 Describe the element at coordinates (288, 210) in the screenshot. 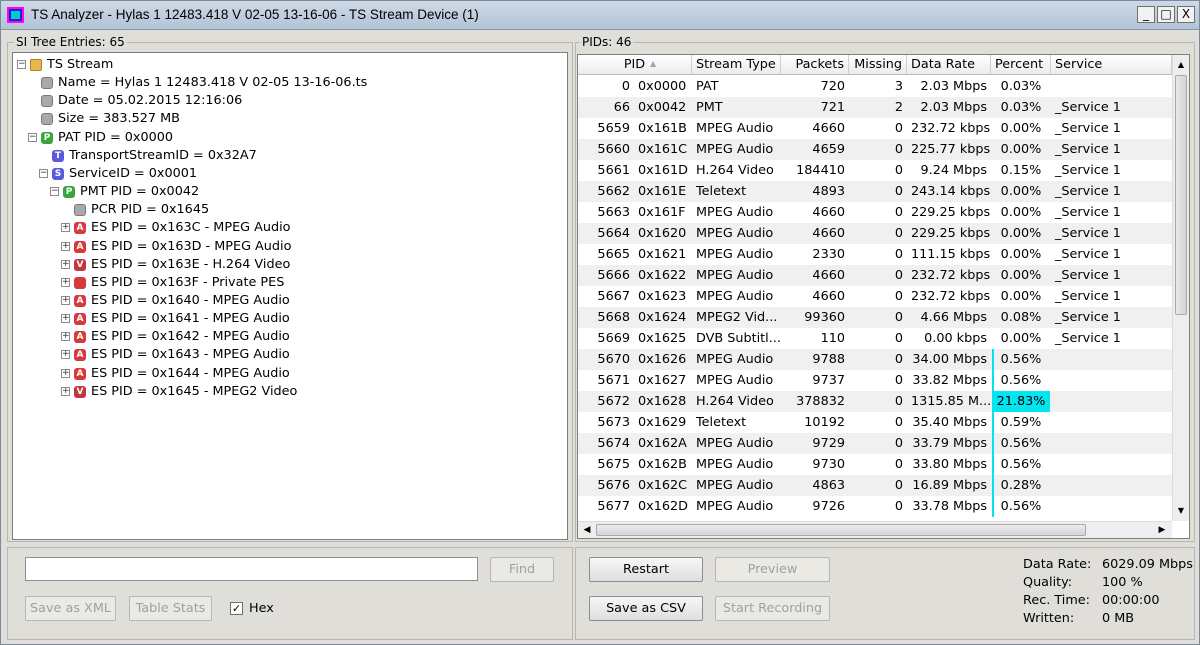

I see `tree-node: PCR PID = 0x1645` at that location.